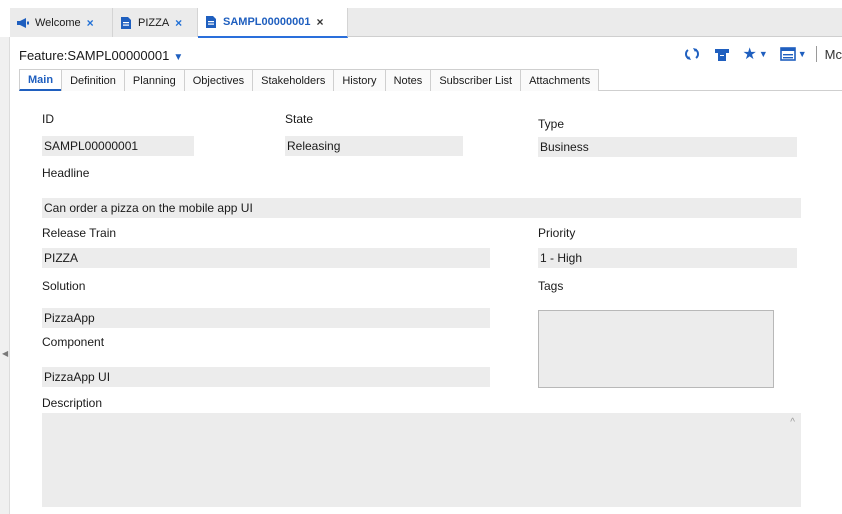 The image size is (842, 514). I want to click on tags-label: Tags, so click(551, 286).